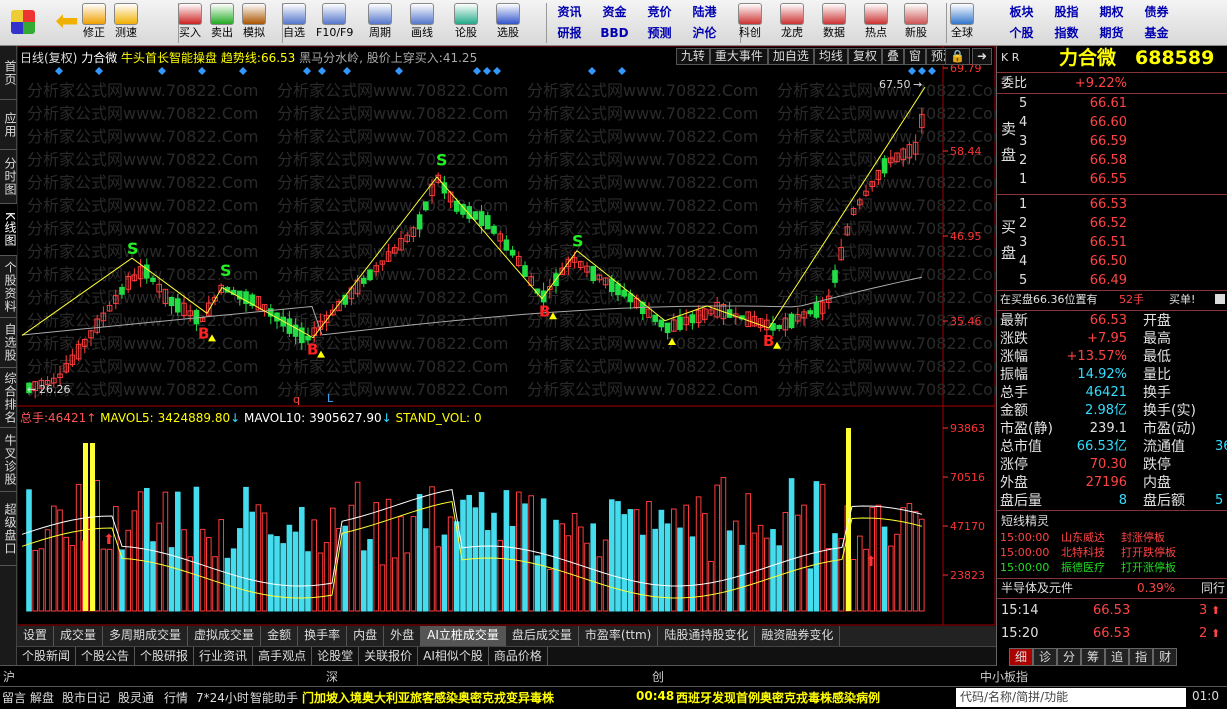 The image size is (1227, 709). Describe the element at coordinates (508, 23) in the screenshot. I see `选股-button: 选股` at that location.